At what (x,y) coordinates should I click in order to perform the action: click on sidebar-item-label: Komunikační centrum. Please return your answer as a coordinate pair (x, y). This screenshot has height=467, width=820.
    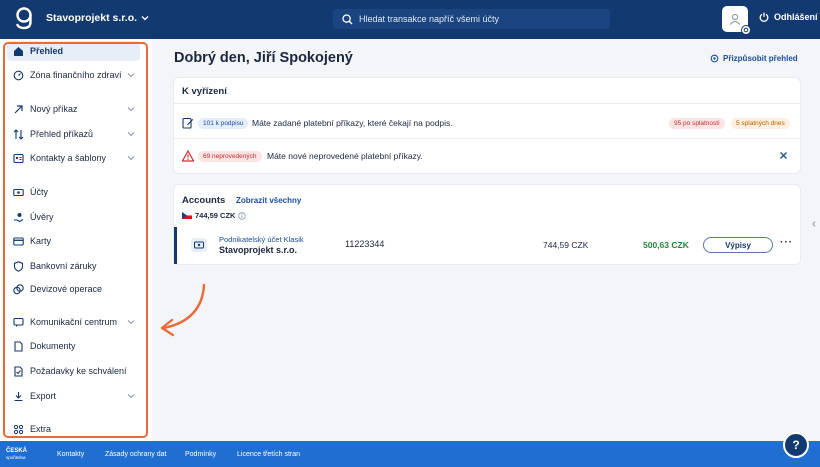
    Looking at the image, I should click on (74, 322).